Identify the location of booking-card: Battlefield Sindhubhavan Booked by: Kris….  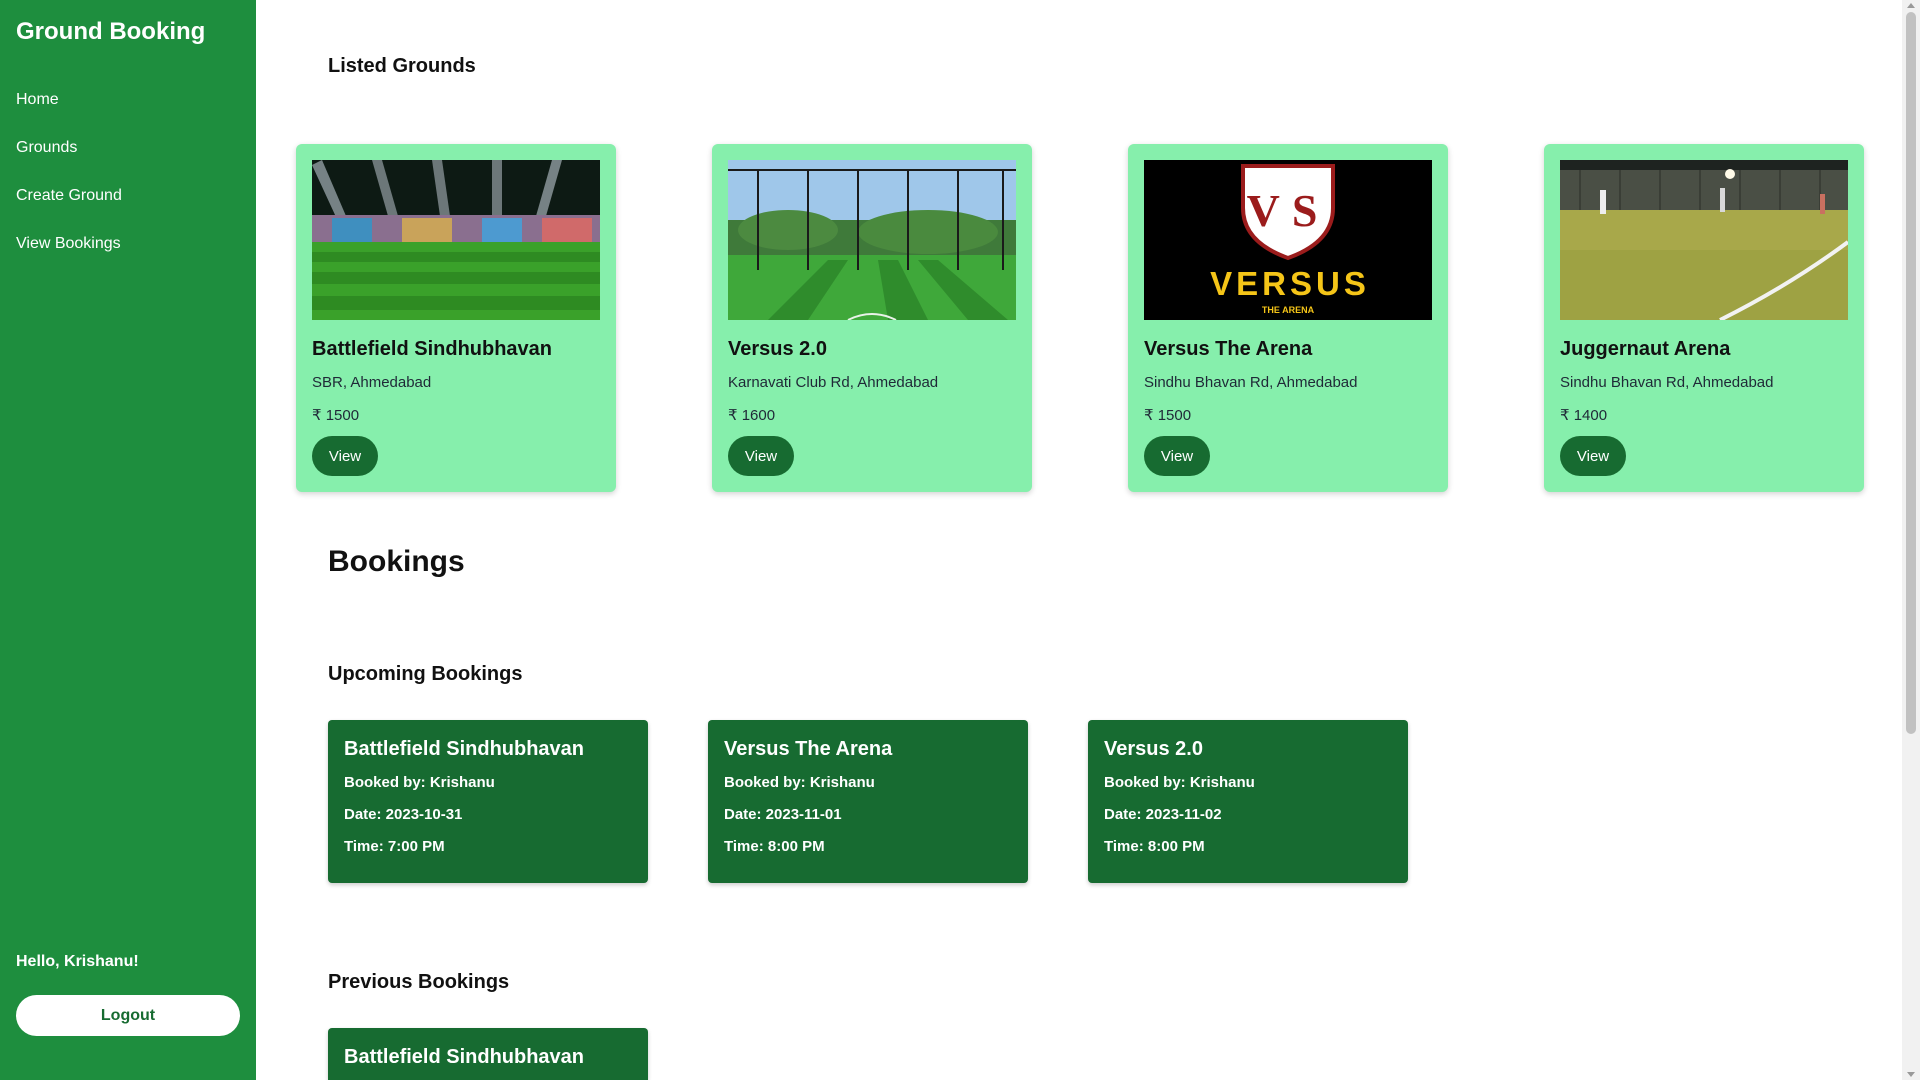
(488, 801).